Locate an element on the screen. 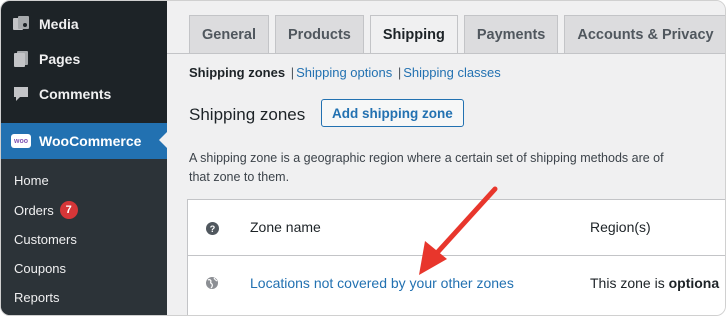 The image size is (726, 316). submenu-item-customers: Customers is located at coordinates (45, 239).